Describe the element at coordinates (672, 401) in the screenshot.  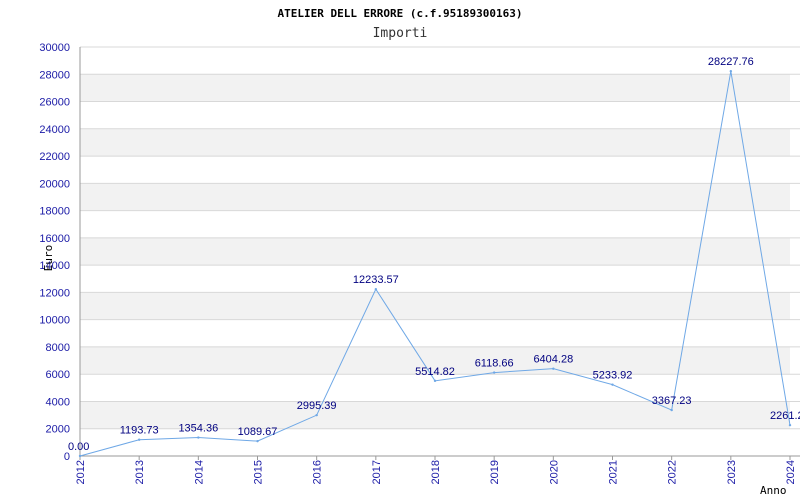
I see `data-label: 3367.23` at that location.